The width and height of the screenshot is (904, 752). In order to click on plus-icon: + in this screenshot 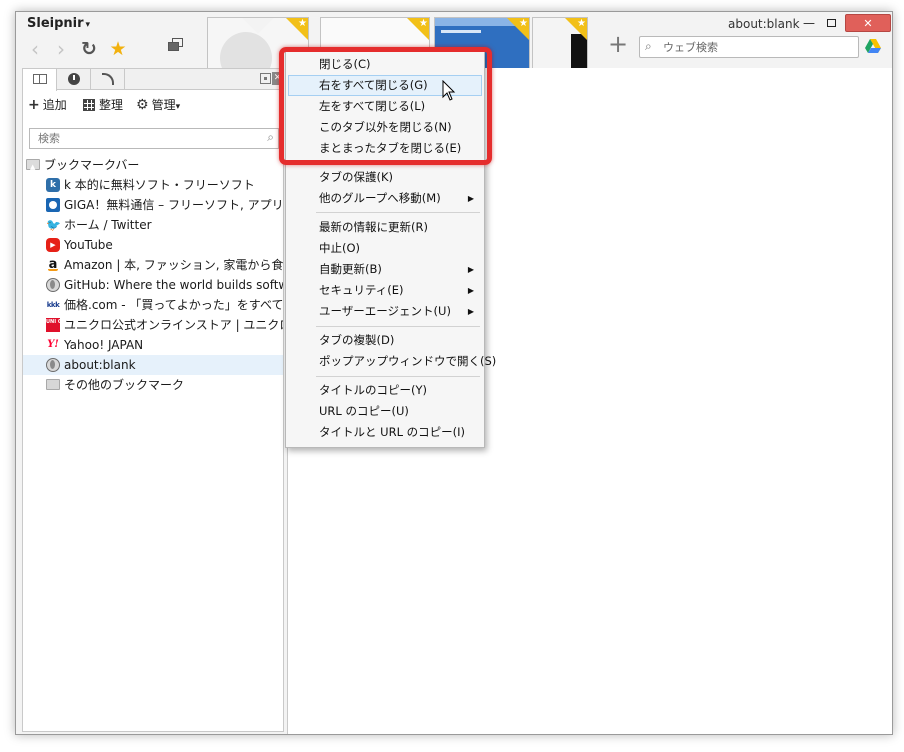, I will do `click(34, 105)`.